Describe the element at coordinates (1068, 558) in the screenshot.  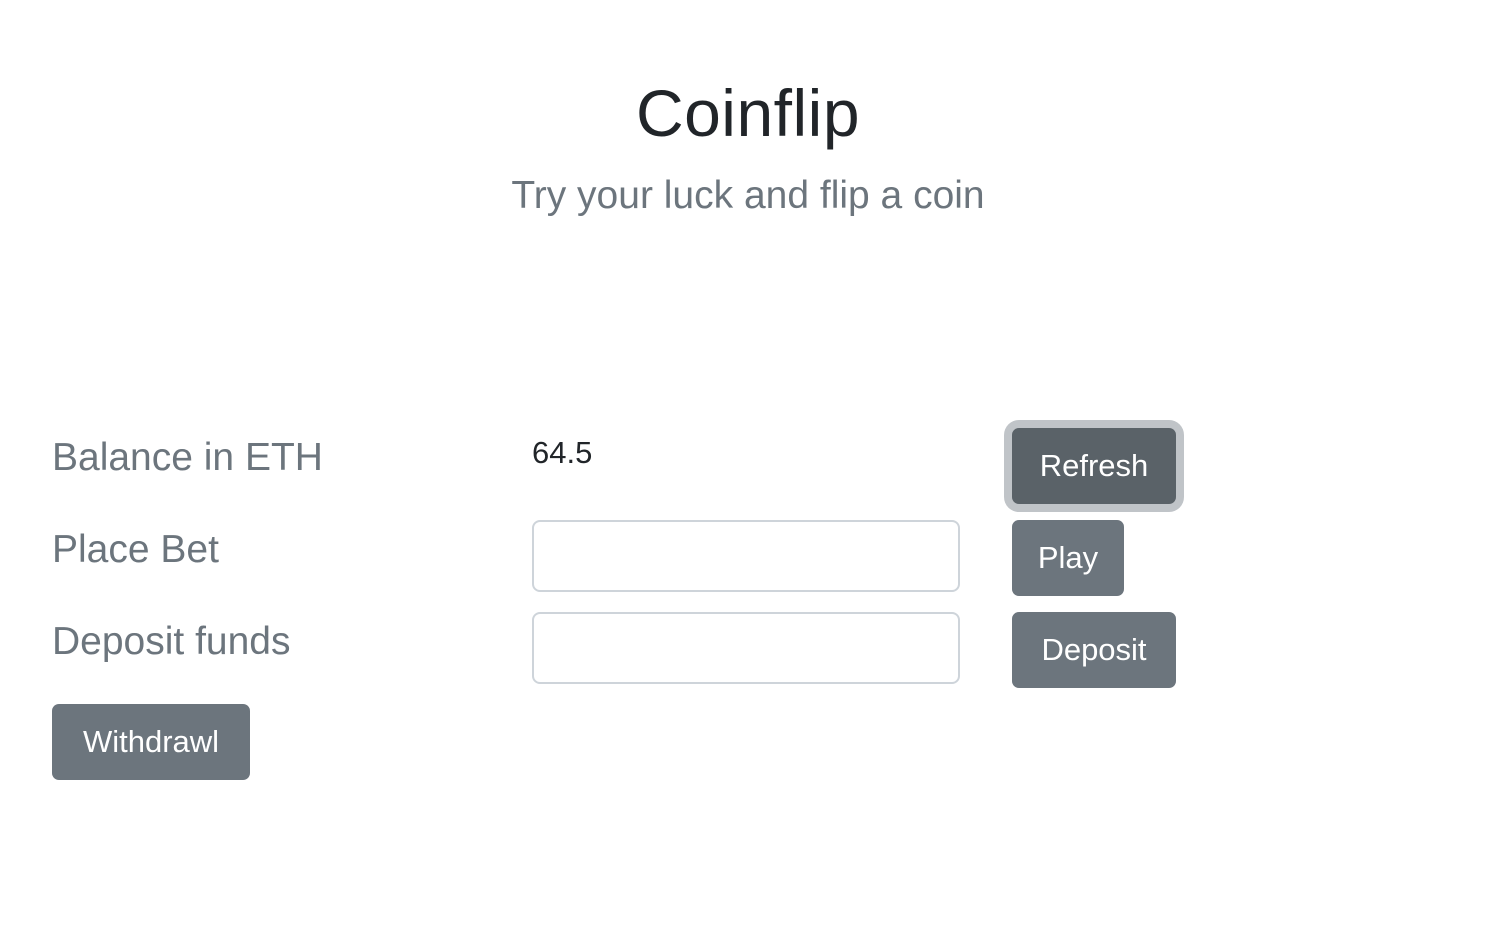
I see `play-button: Play` at that location.